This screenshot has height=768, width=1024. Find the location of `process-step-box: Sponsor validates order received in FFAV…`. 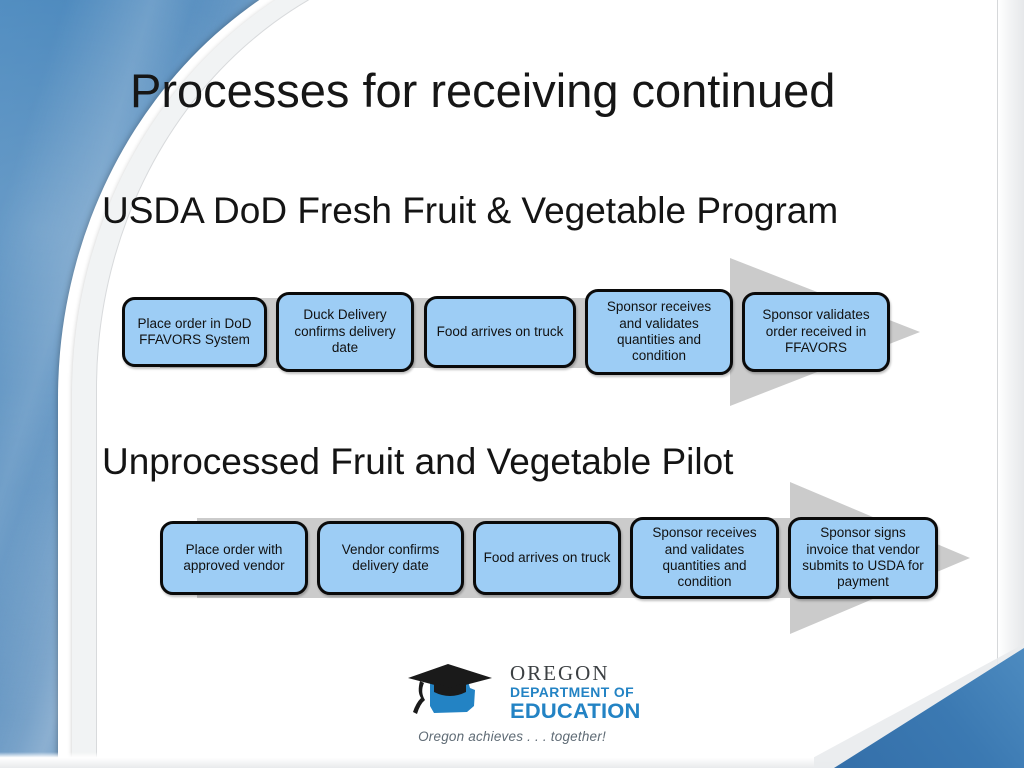

process-step-box: Sponsor validates order received in FFAV… is located at coordinates (816, 332).